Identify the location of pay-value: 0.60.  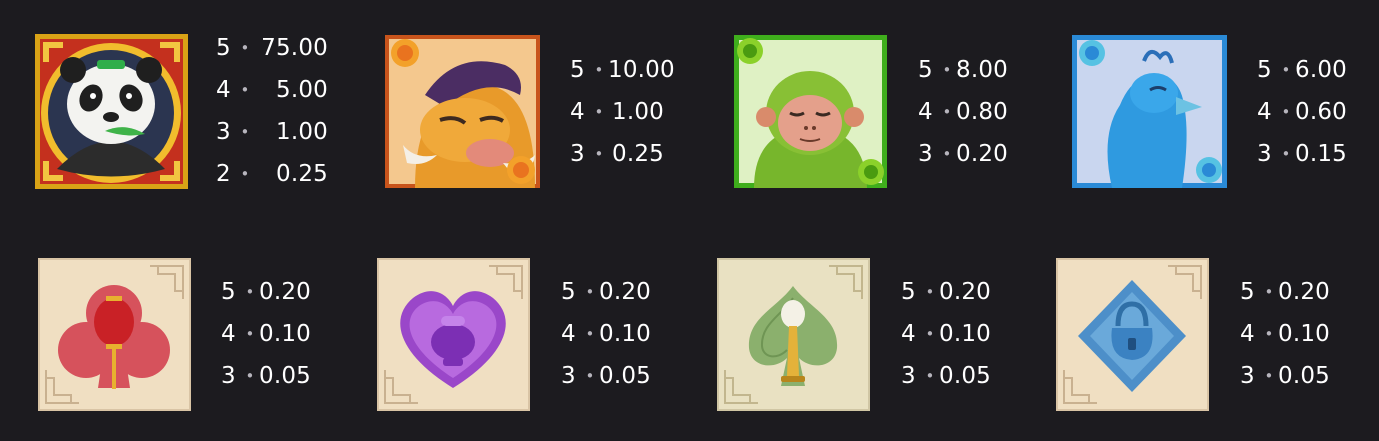
(1321, 112).